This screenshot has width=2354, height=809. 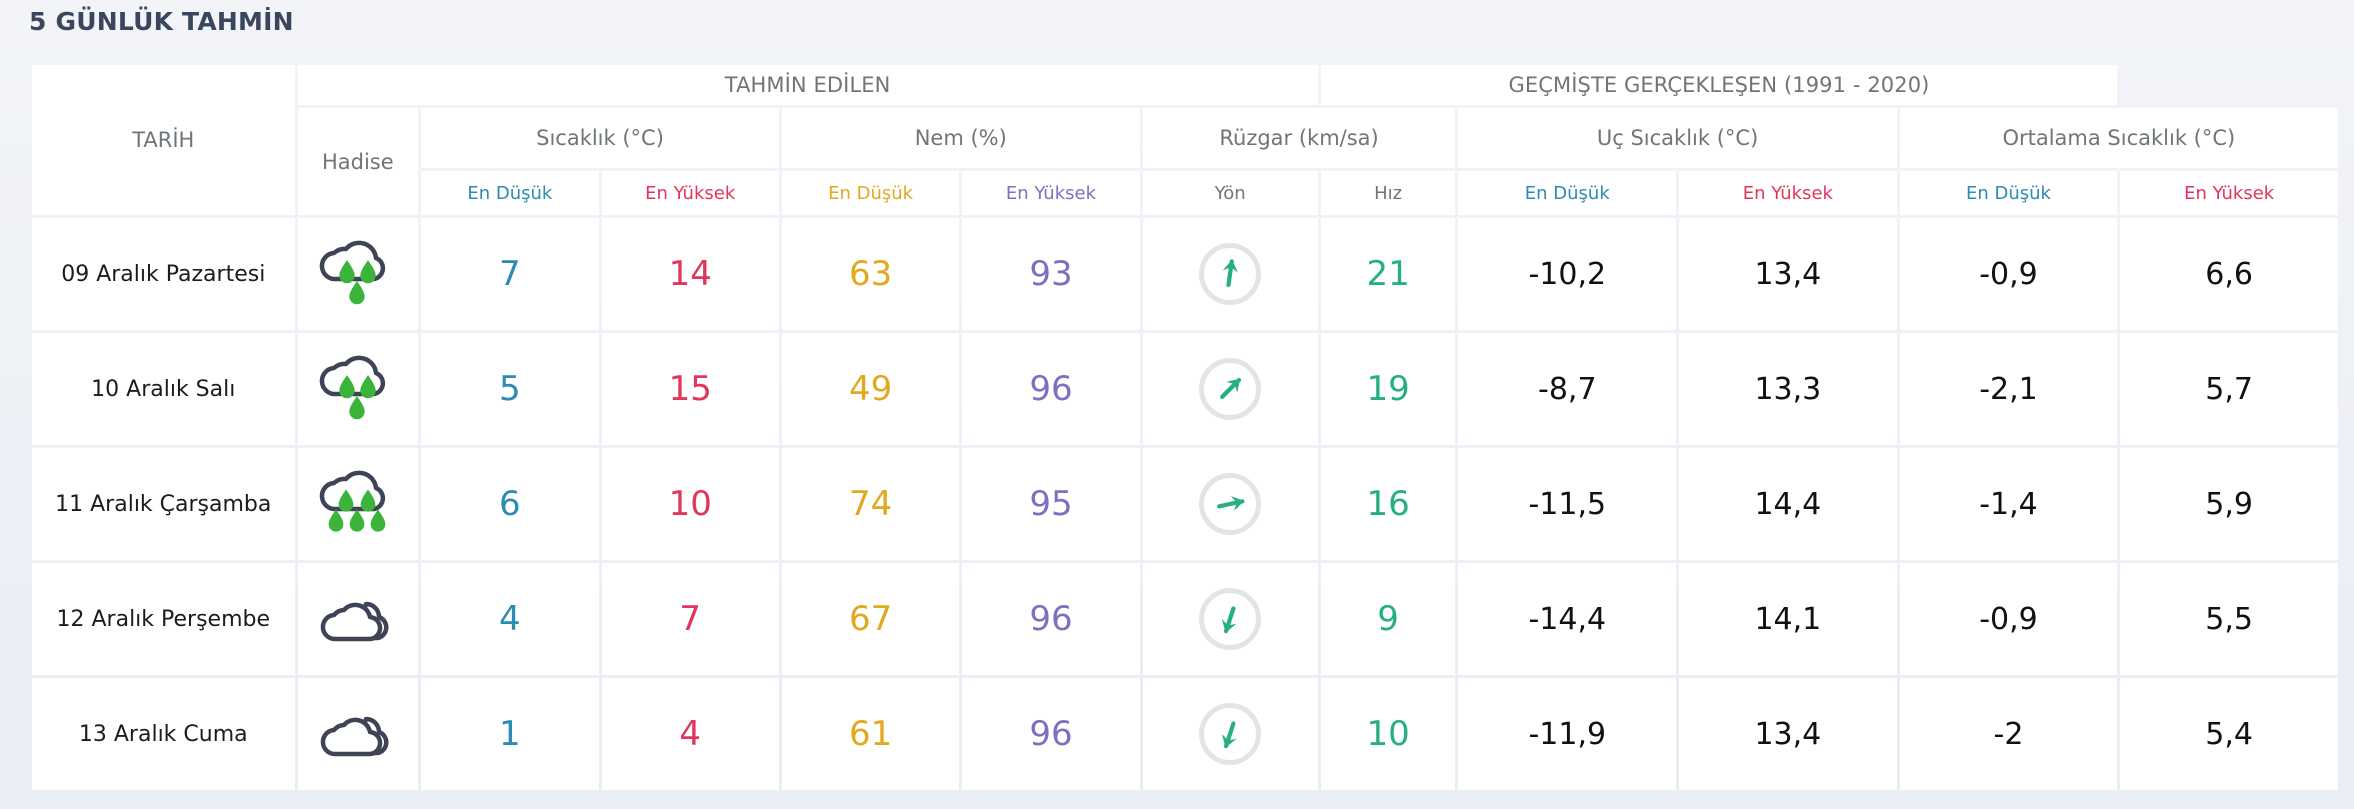 What do you see at coordinates (690, 619) in the screenshot?
I see `cell-temp-high: 7` at bounding box center [690, 619].